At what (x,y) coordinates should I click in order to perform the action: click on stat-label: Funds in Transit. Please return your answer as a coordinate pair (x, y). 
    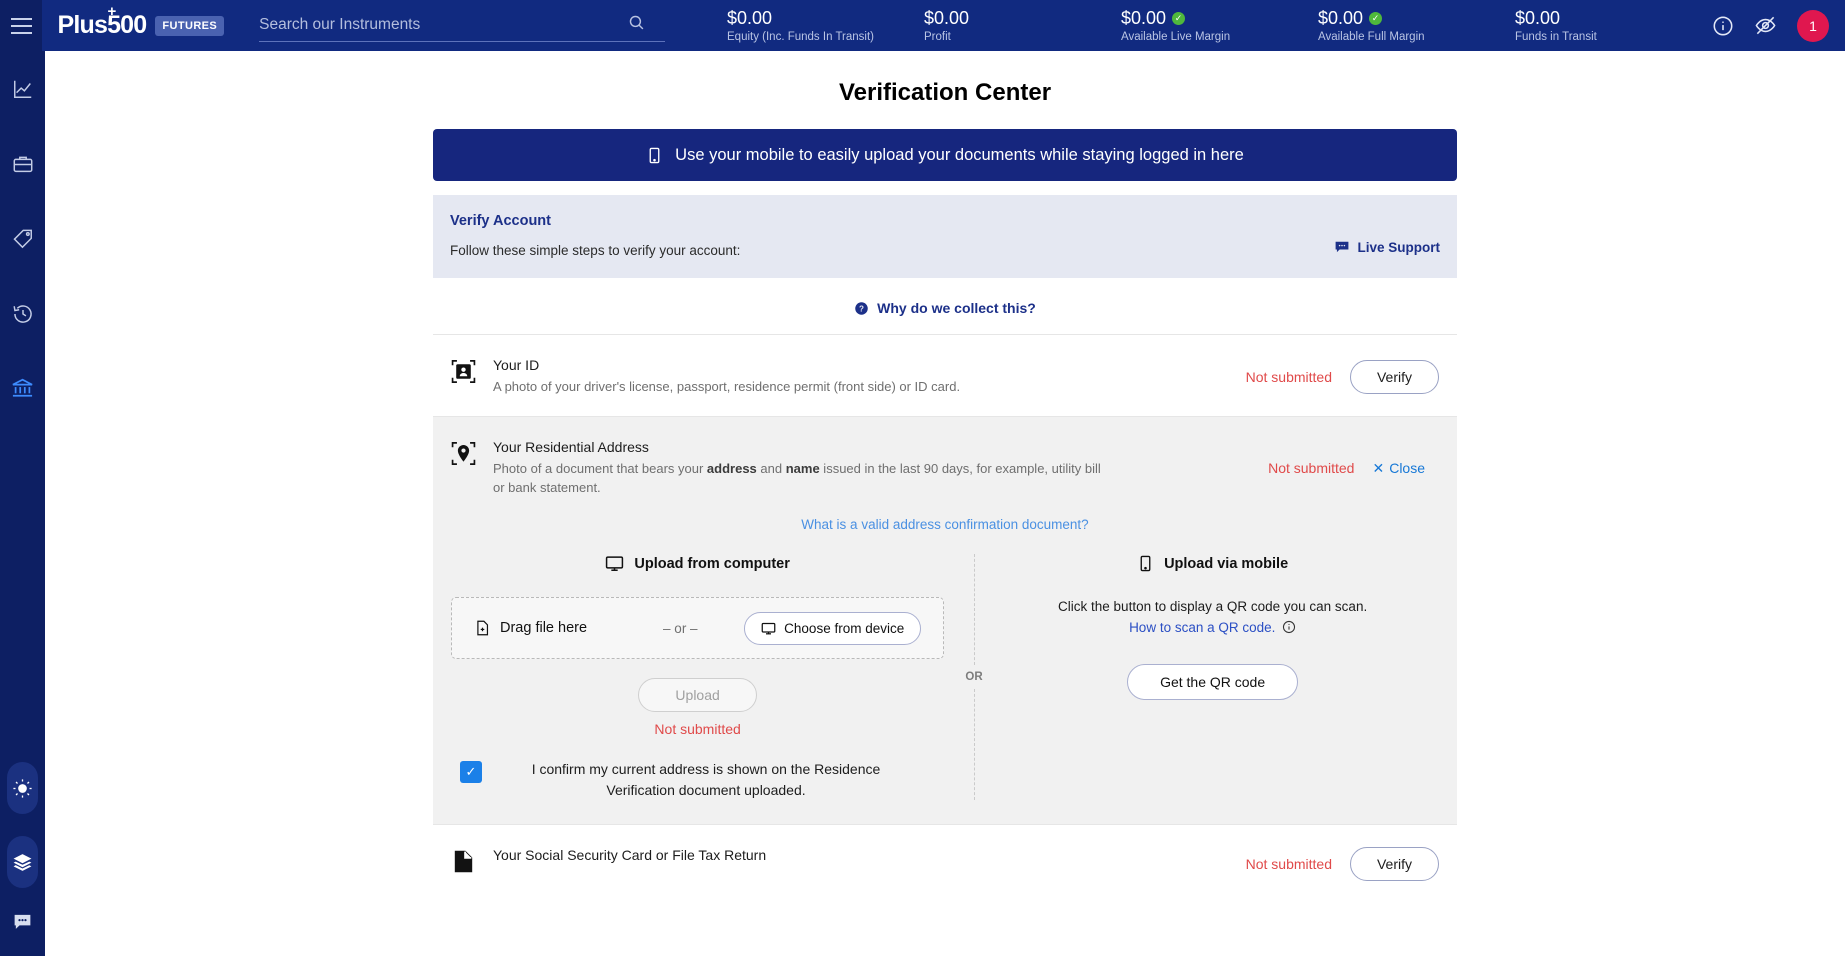
    Looking at the image, I should click on (1556, 37).